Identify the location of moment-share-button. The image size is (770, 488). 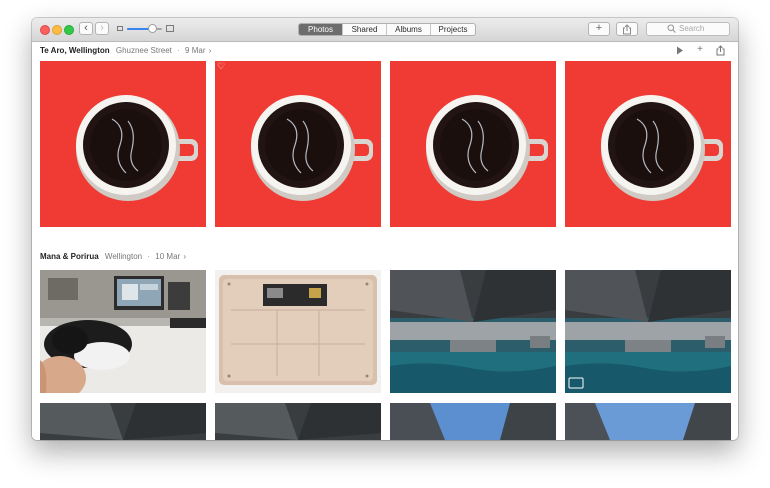
(720, 50).